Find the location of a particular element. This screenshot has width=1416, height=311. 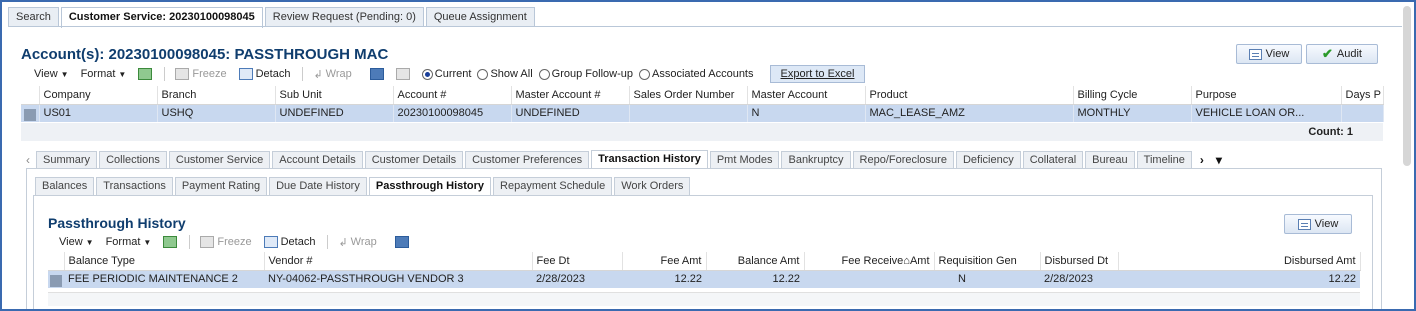

col-disbursed-dt: Disbursed Dt is located at coordinates (1079, 261).